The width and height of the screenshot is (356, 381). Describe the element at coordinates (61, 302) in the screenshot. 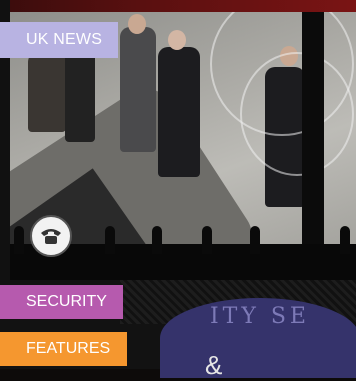

I see `security-section-button: SECURITY` at that location.